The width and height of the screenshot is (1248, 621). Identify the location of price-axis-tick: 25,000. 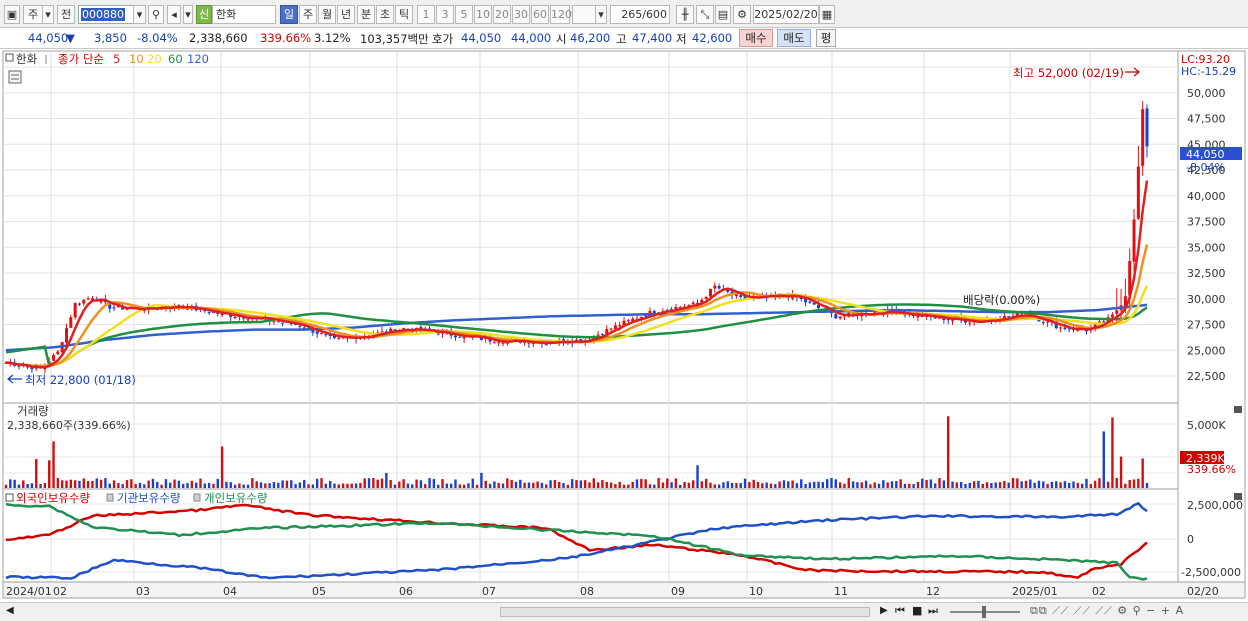
(1206, 350).